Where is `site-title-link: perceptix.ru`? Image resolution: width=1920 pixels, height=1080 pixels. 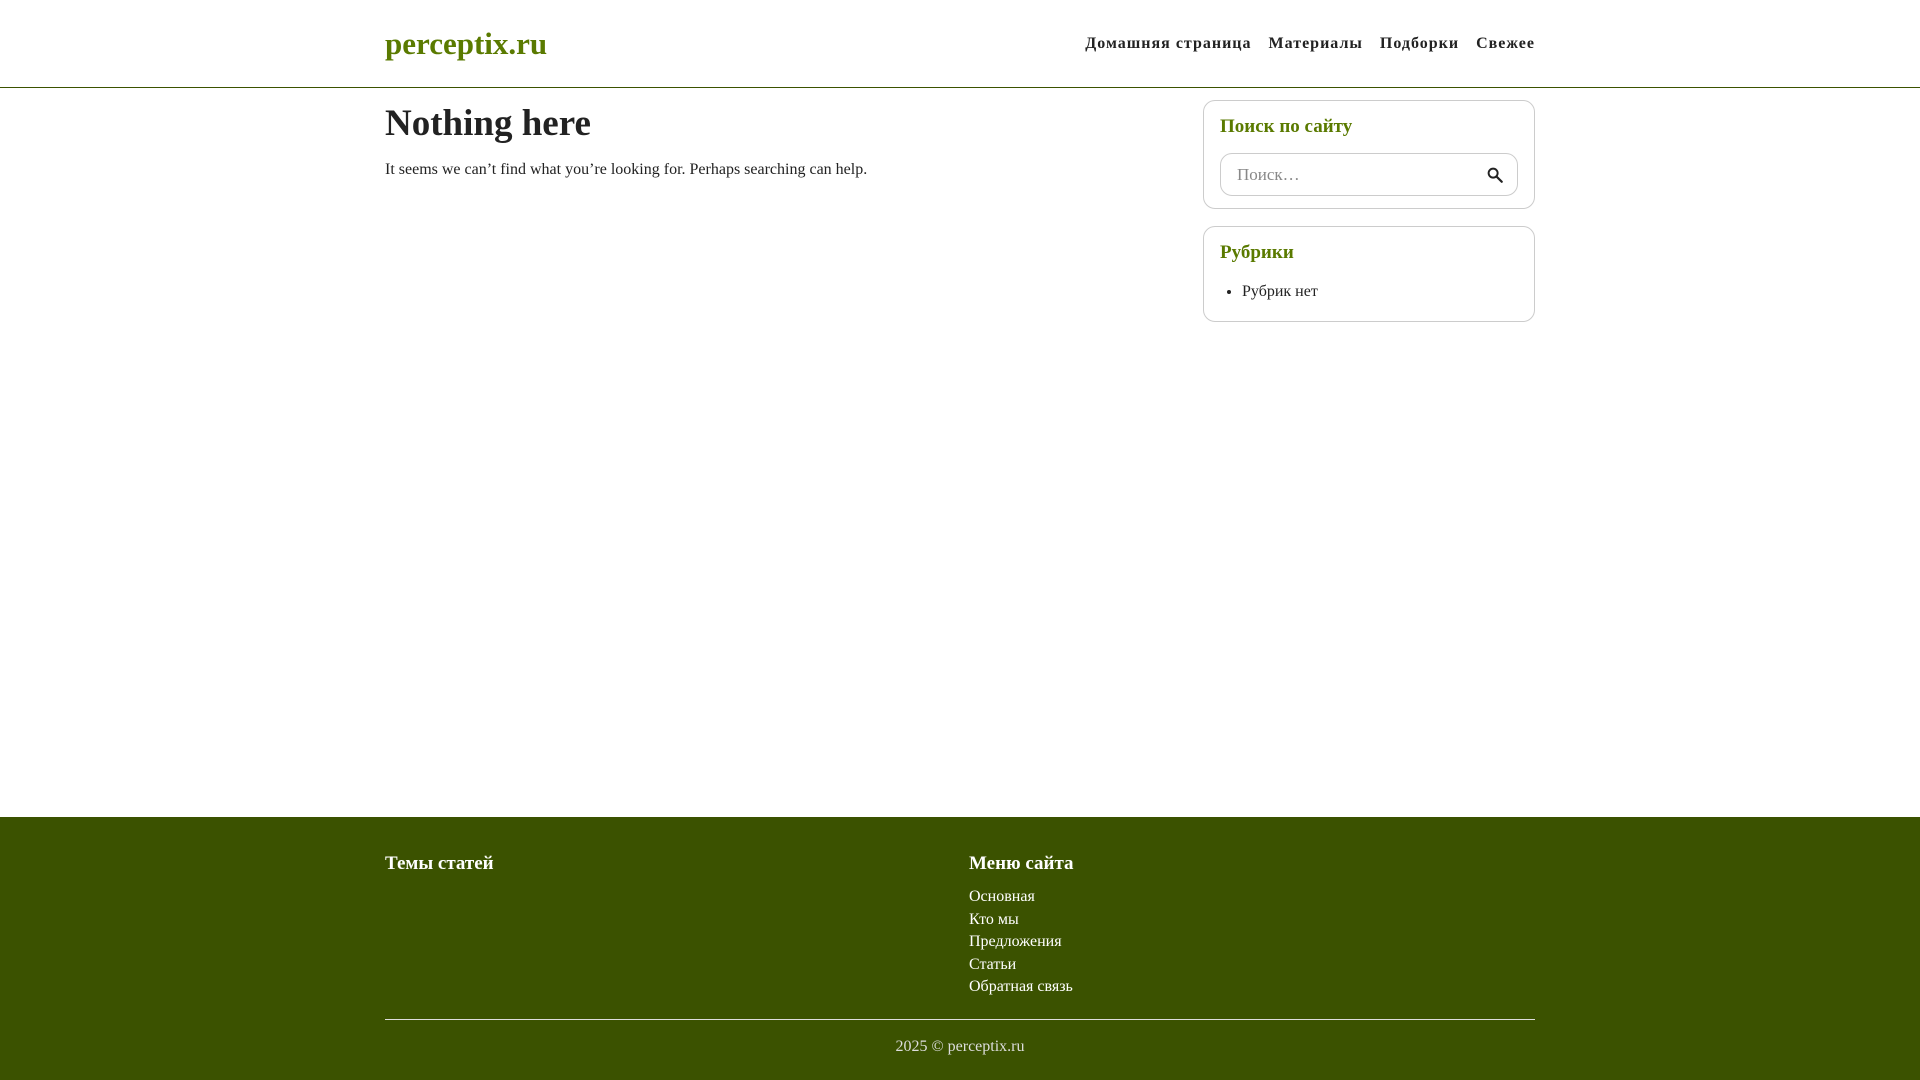
site-title-link: perceptix.ru is located at coordinates (466, 44).